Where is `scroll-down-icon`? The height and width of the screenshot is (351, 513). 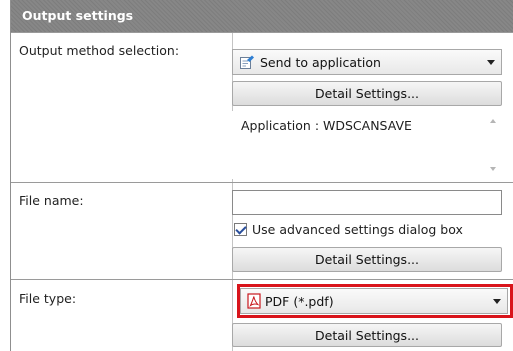 scroll-down-icon is located at coordinates (493, 169).